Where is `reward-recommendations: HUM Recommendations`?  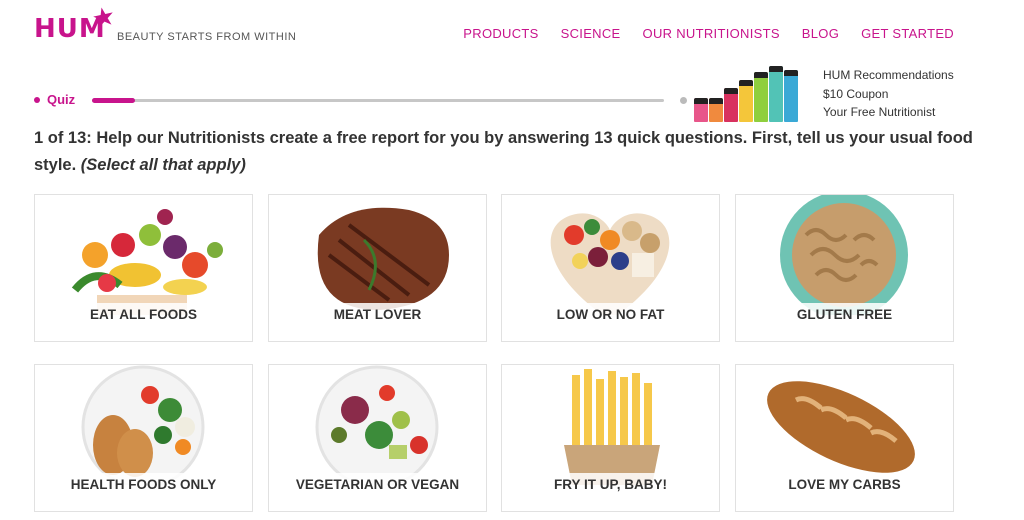 reward-recommendations: HUM Recommendations is located at coordinates (888, 75).